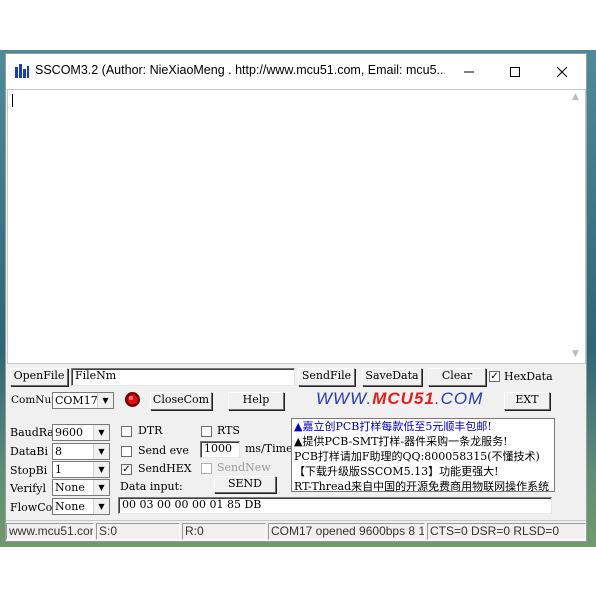  What do you see at coordinates (576, 226) in the screenshot?
I see `receive-scrollbar: ▲ ▼` at bounding box center [576, 226].